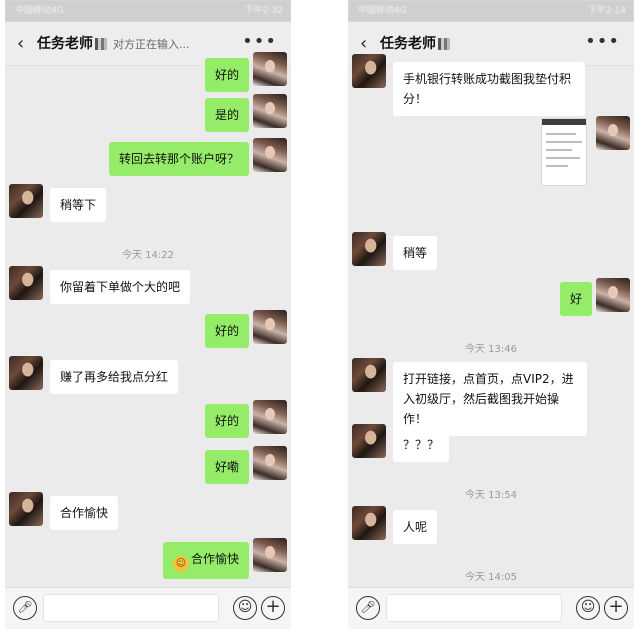 The width and height of the screenshot is (640, 629). Describe the element at coordinates (491, 495) in the screenshot. I see `timestamp: 今天 13:54` at that location.